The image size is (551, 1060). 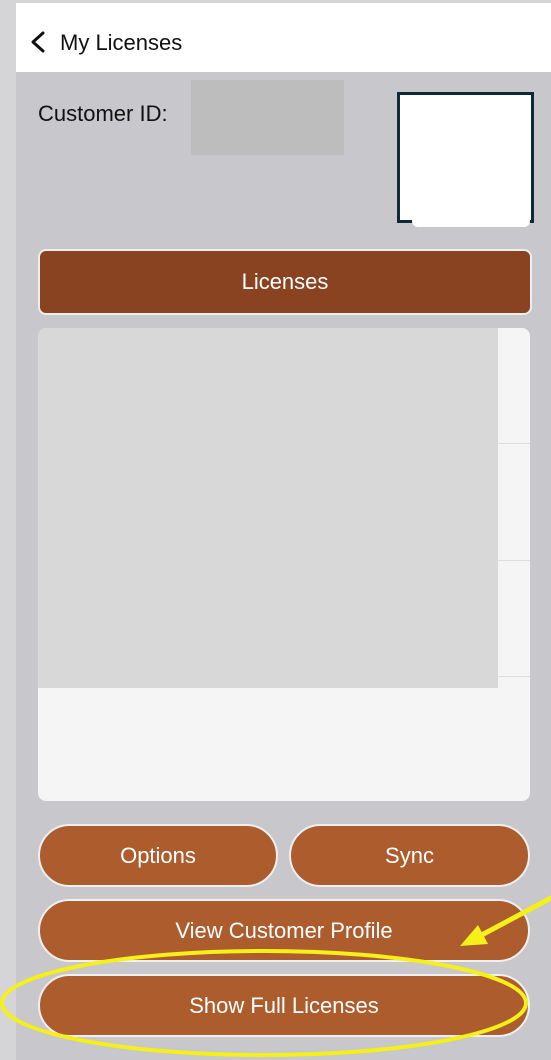 I want to click on customer-photo, so click(x=465, y=157).